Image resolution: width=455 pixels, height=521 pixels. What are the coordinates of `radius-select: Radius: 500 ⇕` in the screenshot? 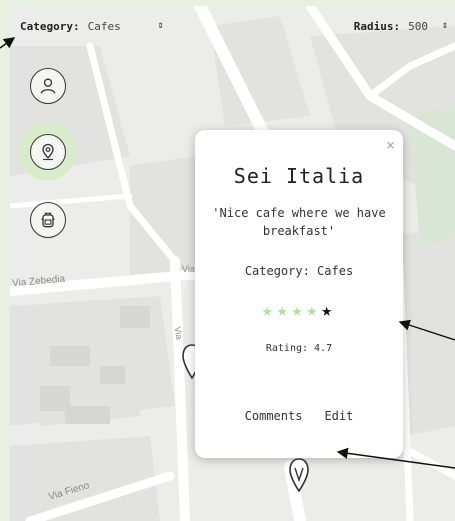 It's located at (400, 26).